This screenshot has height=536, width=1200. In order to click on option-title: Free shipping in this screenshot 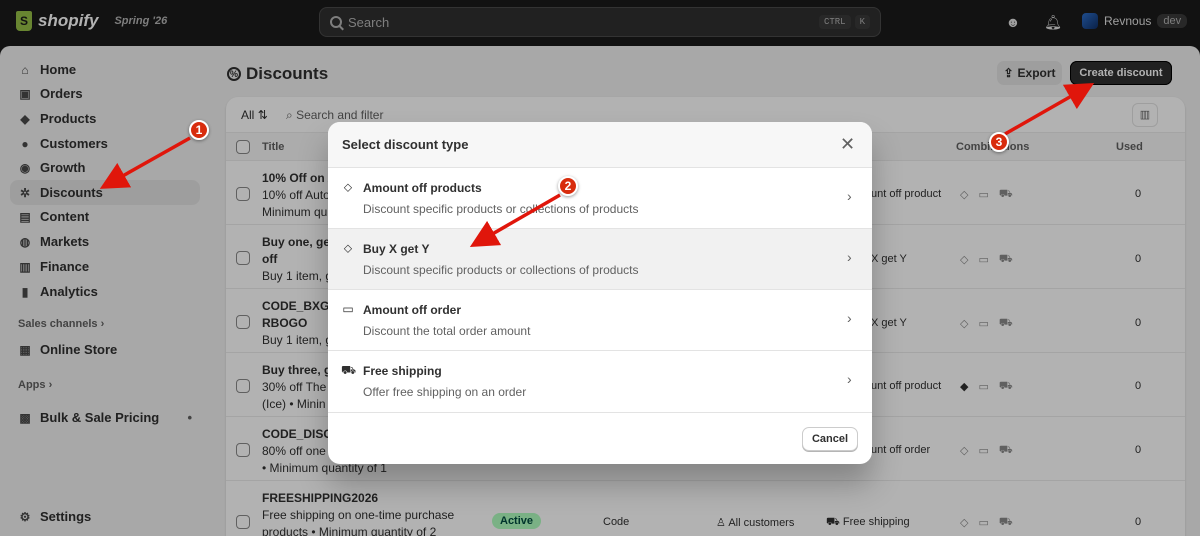, I will do `click(402, 371)`.